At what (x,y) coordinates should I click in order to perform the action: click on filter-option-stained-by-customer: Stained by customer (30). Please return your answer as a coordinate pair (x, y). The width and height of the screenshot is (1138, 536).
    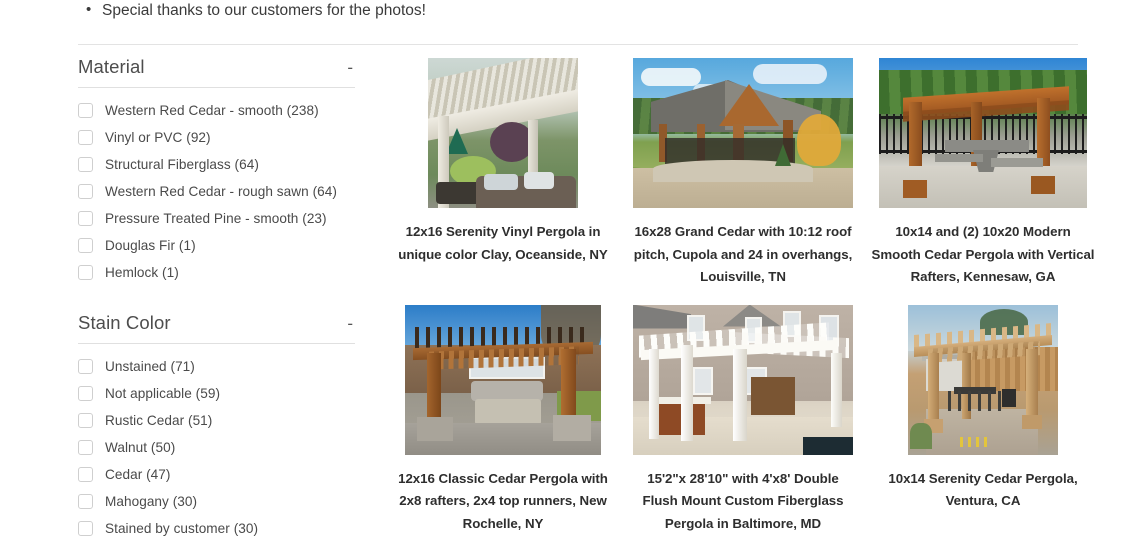
    Looking at the image, I should click on (219, 525).